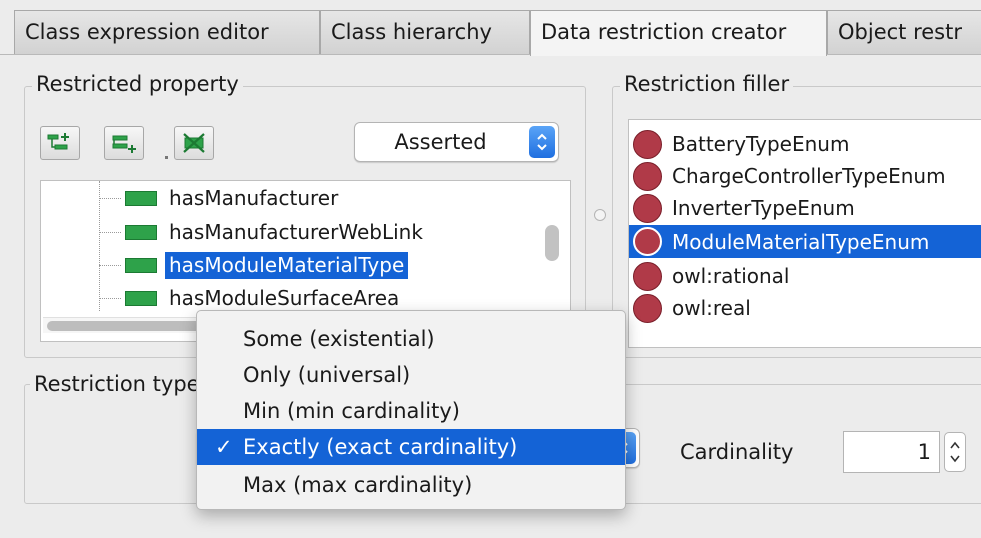 Image resolution: width=981 pixels, height=538 pixels. I want to click on filler-item-owl-real: owl:real, so click(805, 308).